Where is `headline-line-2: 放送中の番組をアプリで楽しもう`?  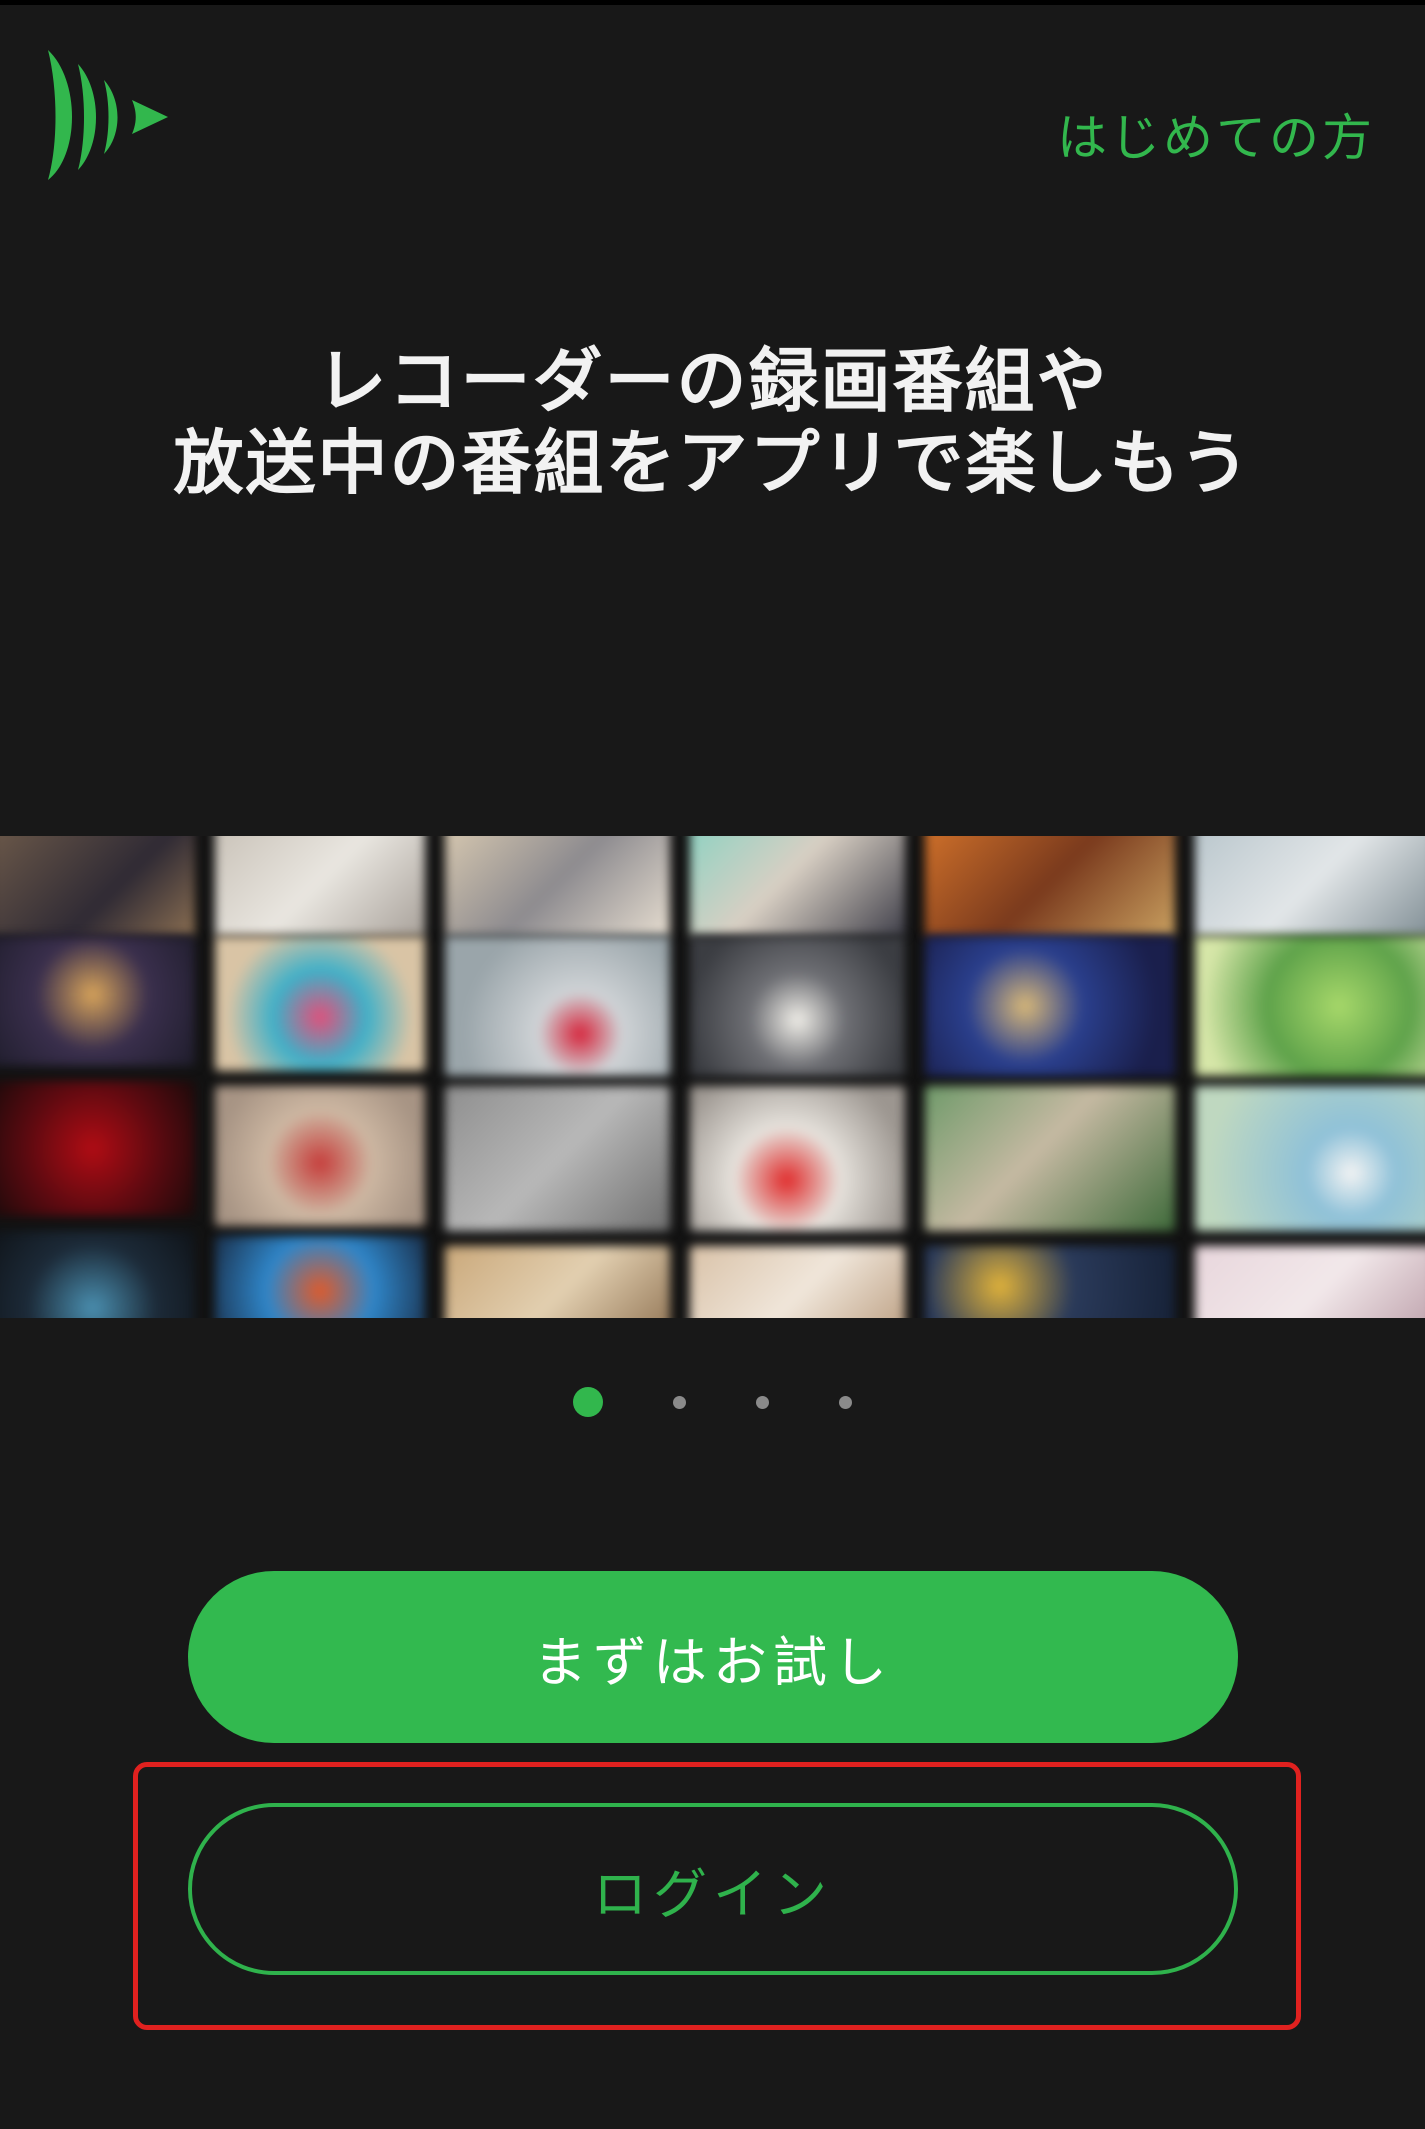
headline-line-2: 放送中の番組をアプリで楽しもう is located at coordinates (712, 463).